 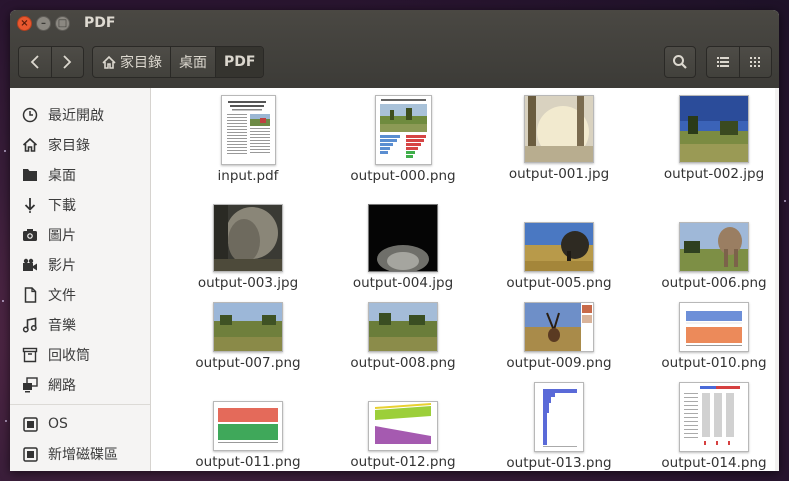 I want to click on chevron-right-icon, so click(x=67, y=62).